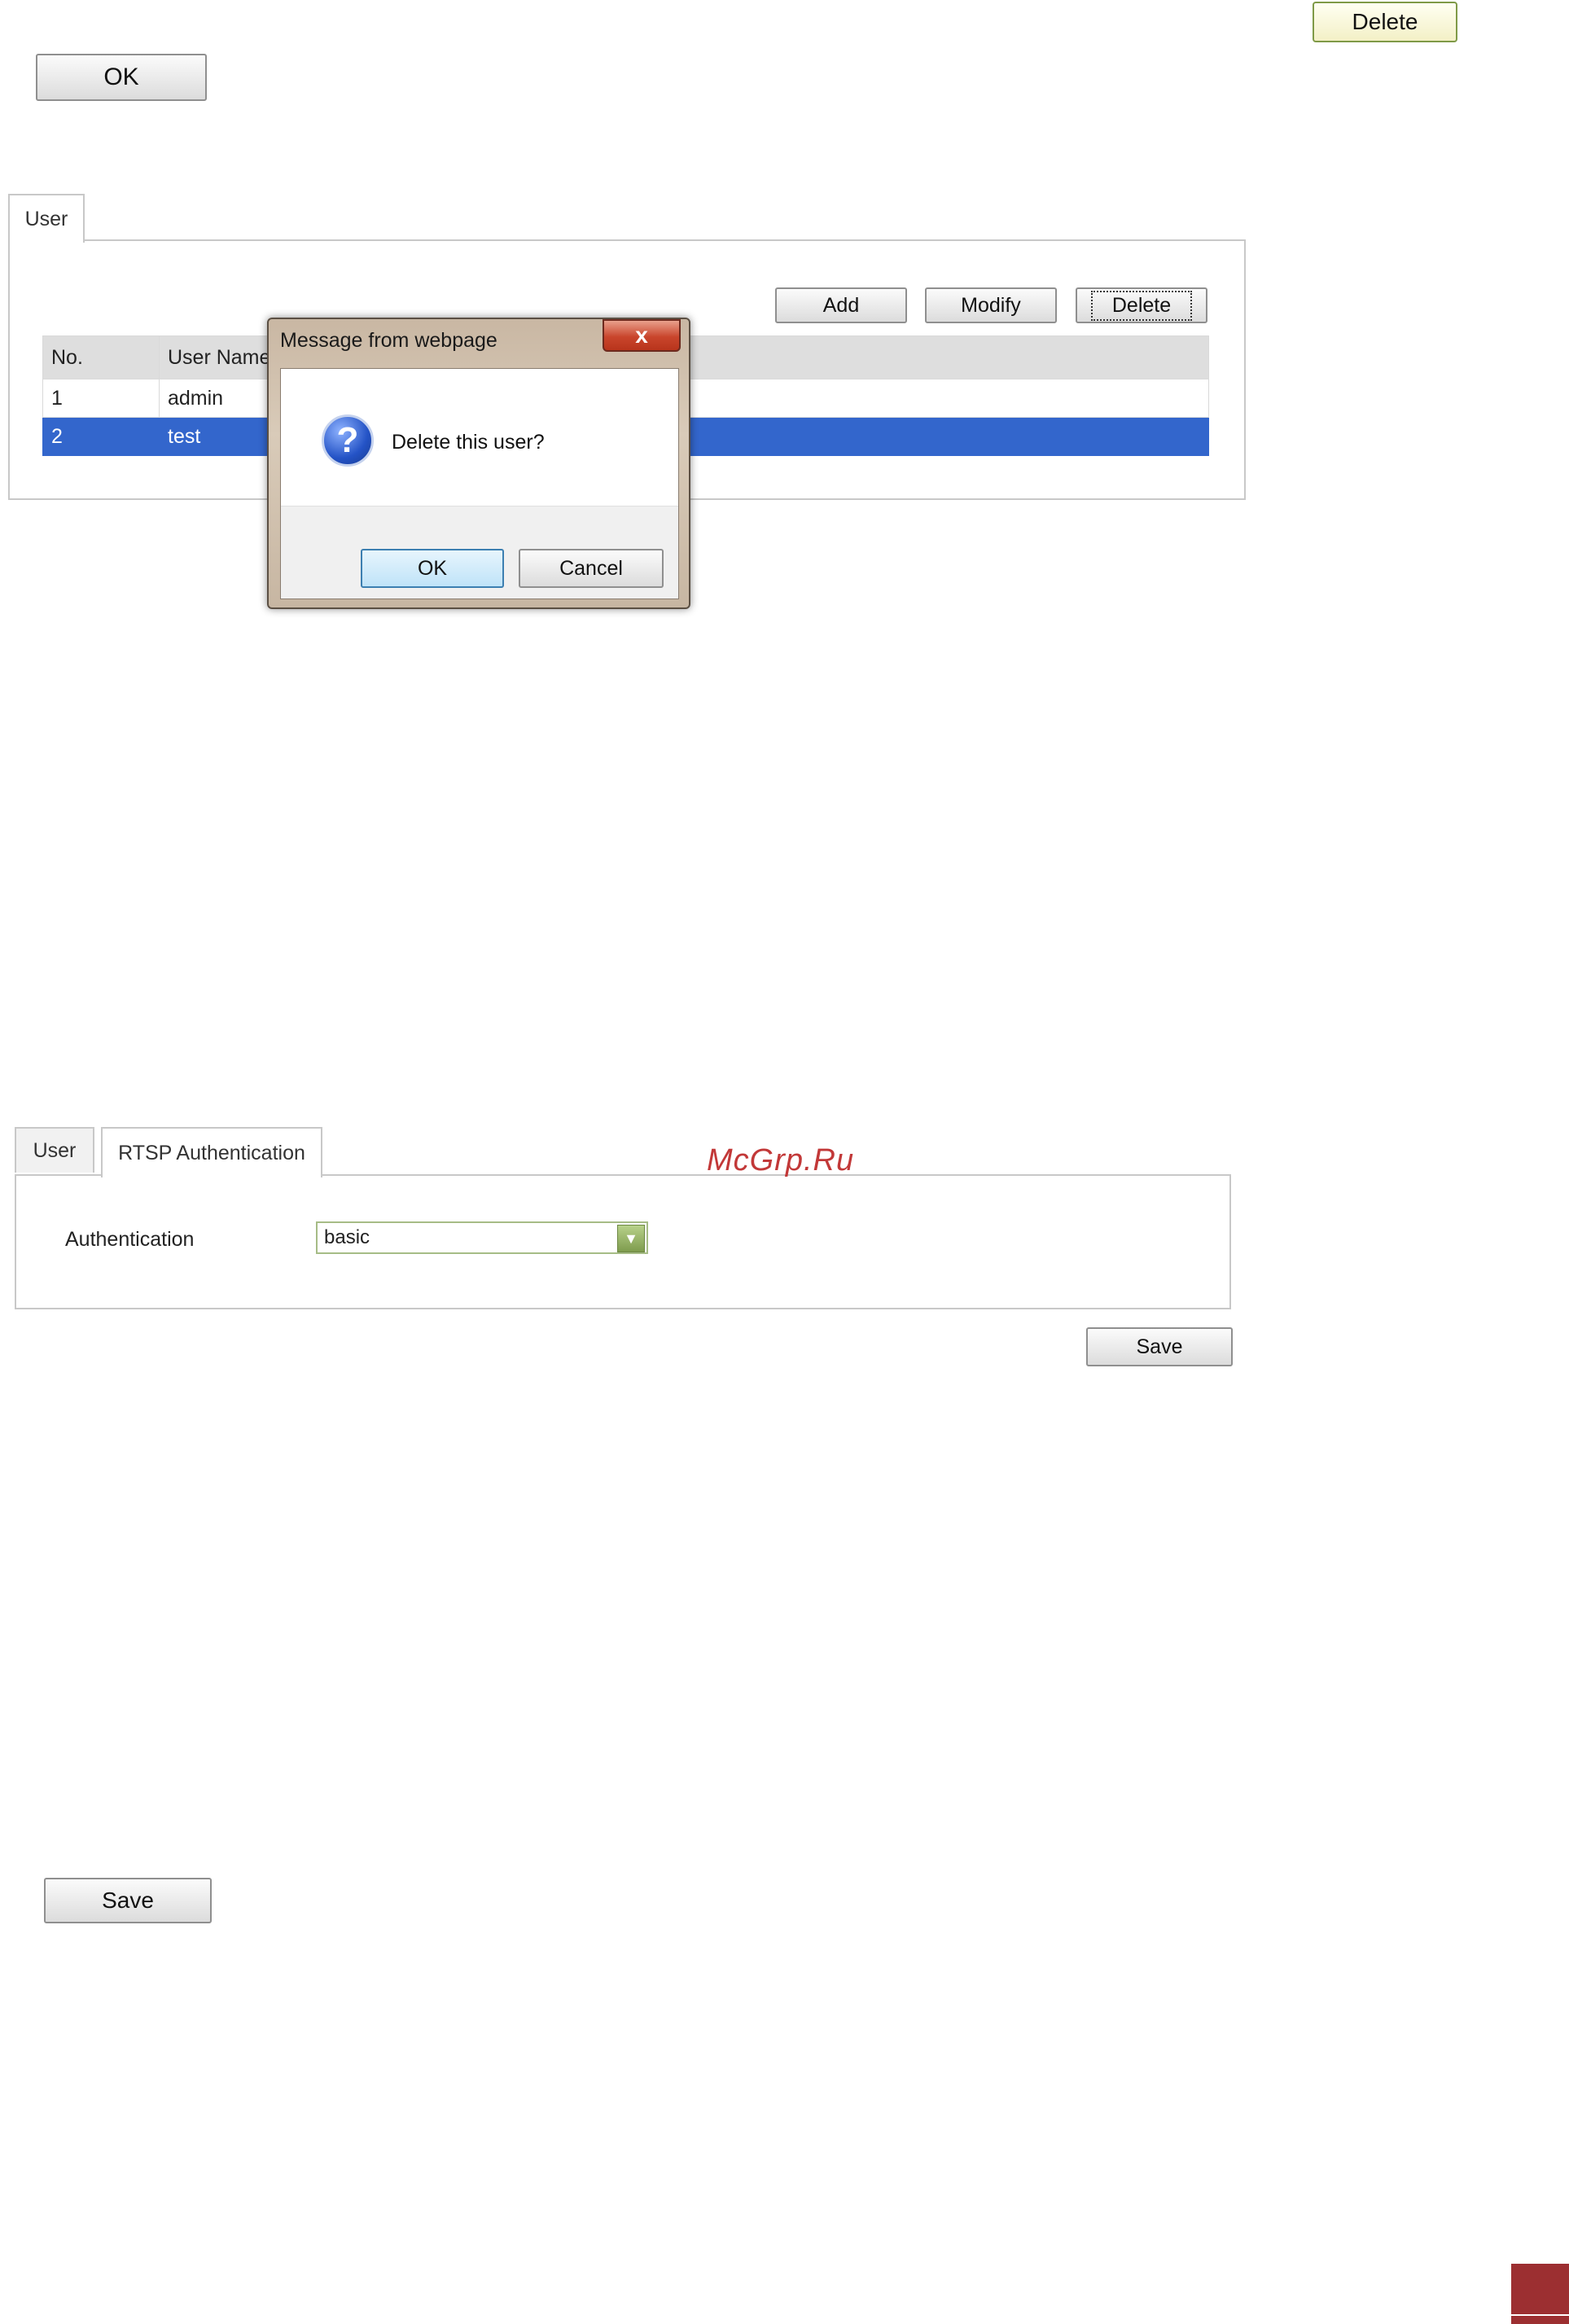 Image resolution: width=1569 pixels, height=2324 pixels. I want to click on delete-user-label: Delete, so click(1141, 305).